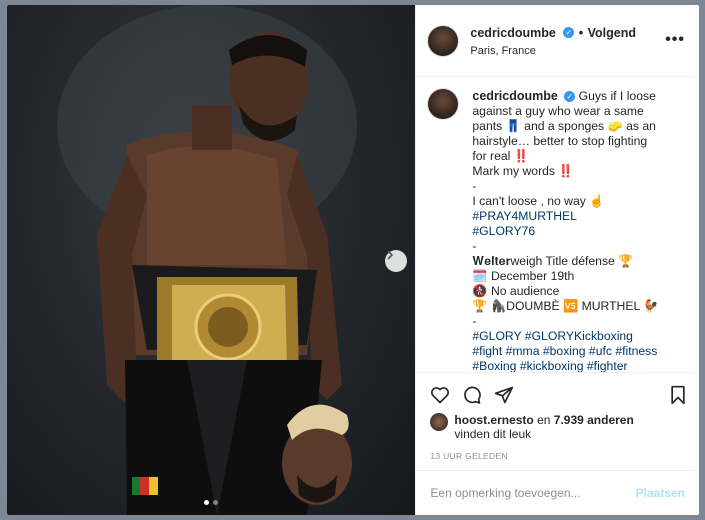 This screenshot has height=520, width=705. What do you see at coordinates (558, 111) in the screenshot?
I see `caption-line: against a guy who wear a same` at bounding box center [558, 111].